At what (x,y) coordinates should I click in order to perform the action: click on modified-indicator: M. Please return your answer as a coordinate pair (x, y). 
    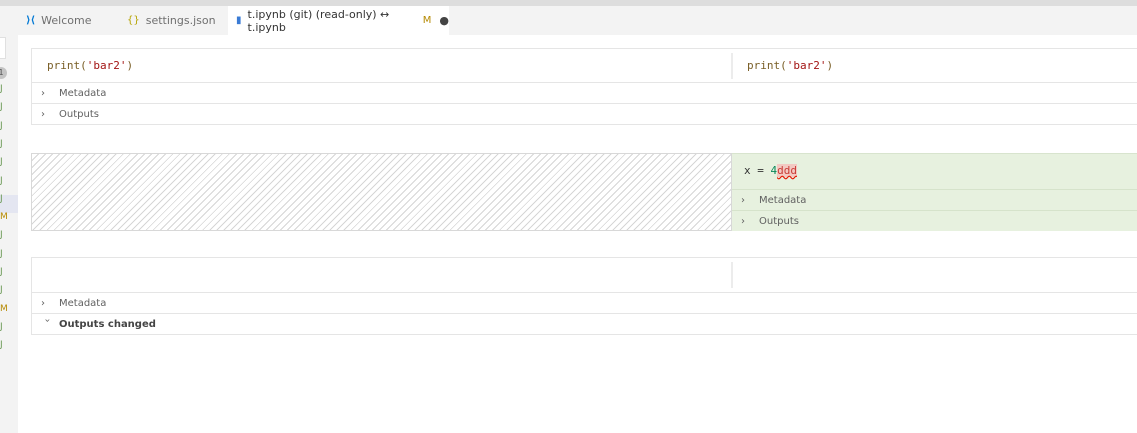
    Looking at the image, I should click on (427, 20).